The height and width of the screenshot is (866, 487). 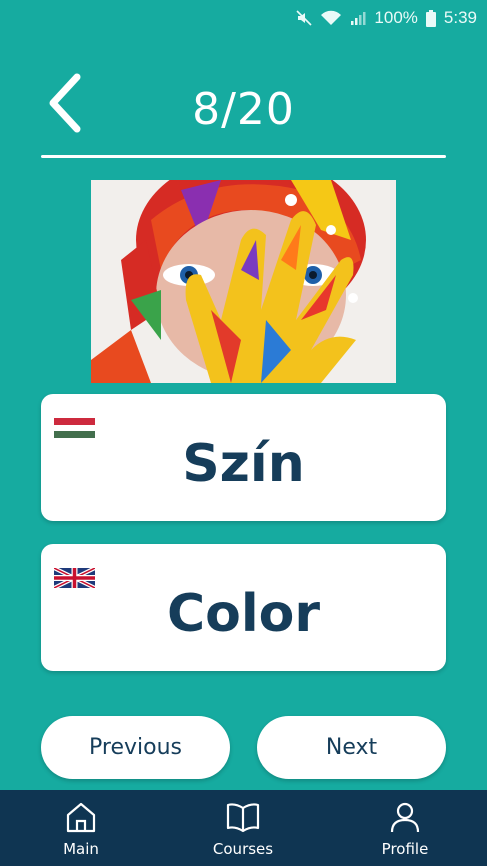 I want to click on home-icon, so click(x=81, y=819).